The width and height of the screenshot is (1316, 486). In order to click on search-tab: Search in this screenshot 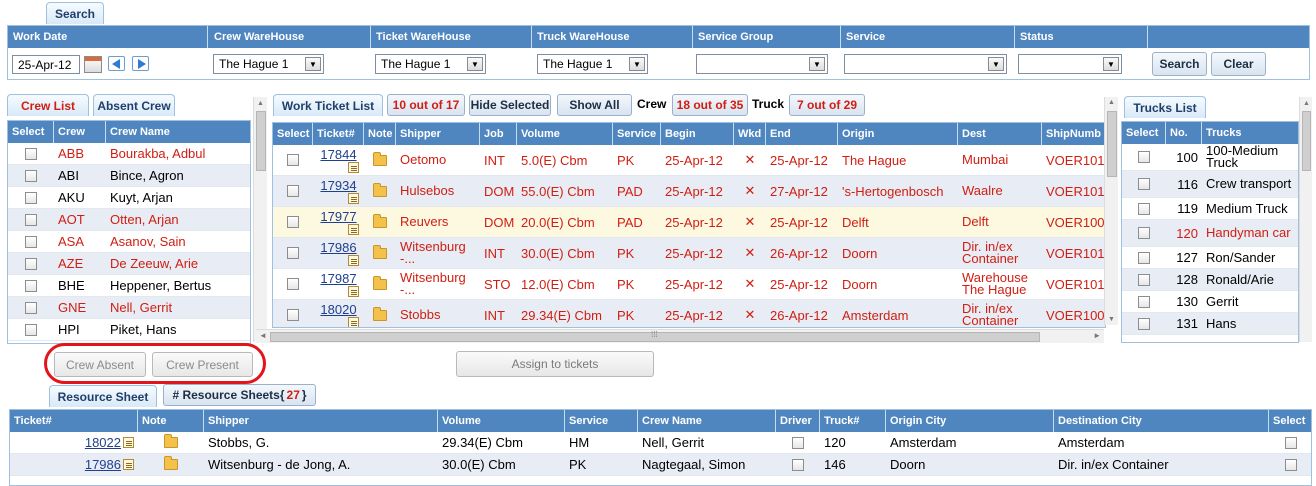, I will do `click(75, 13)`.